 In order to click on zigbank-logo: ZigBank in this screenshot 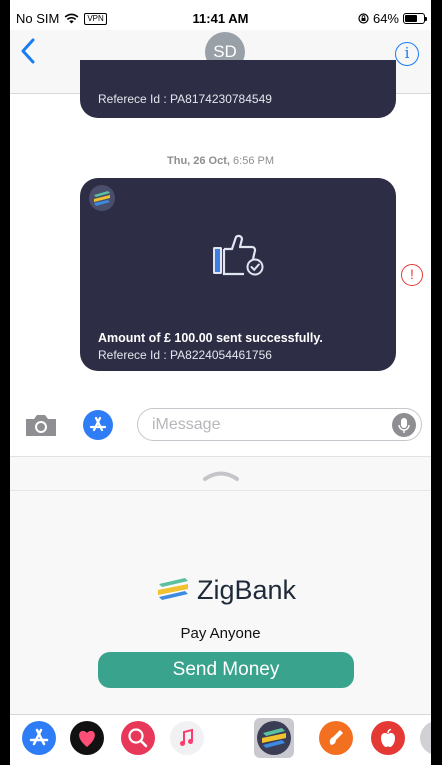, I will do `click(225, 590)`.